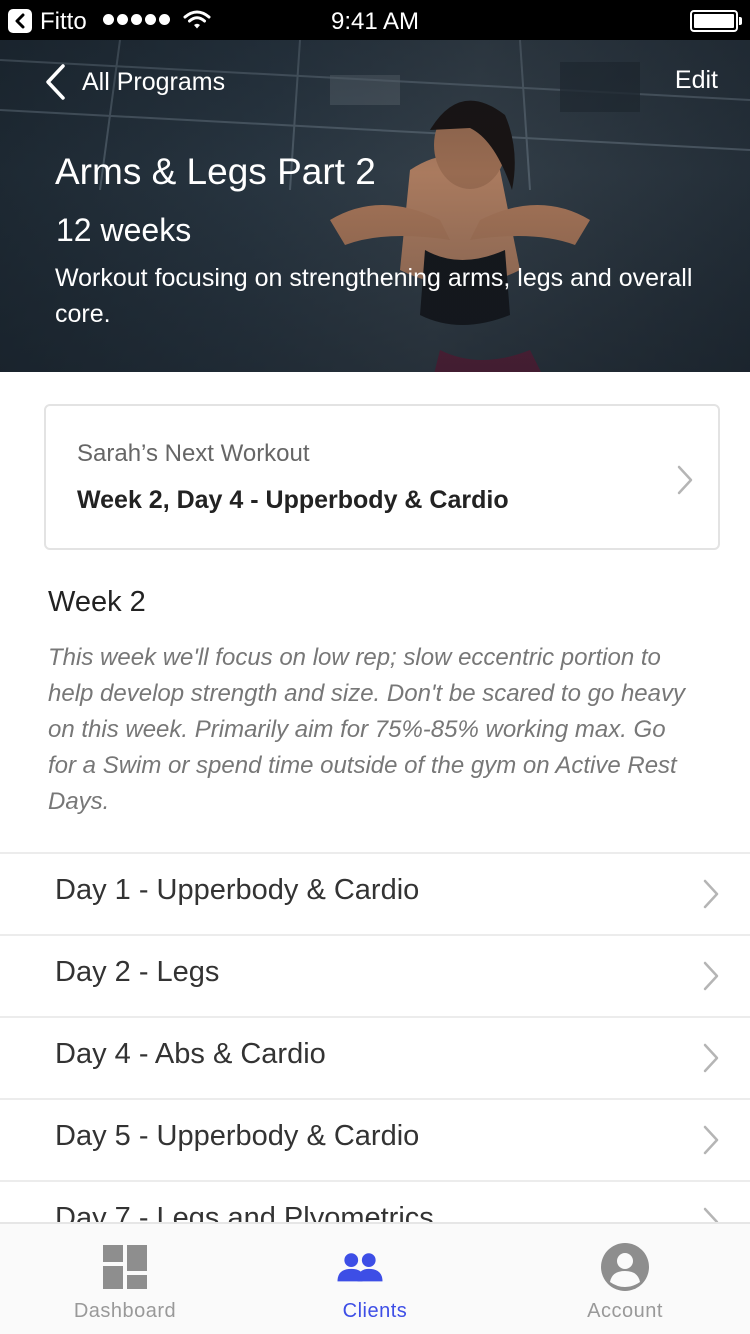 This screenshot has width=750, height=1334. Describe the element at coordinates (237, 1136) in the screenshot. I see `day-label: Day 5 - Upperbody & Cardio` at that location.